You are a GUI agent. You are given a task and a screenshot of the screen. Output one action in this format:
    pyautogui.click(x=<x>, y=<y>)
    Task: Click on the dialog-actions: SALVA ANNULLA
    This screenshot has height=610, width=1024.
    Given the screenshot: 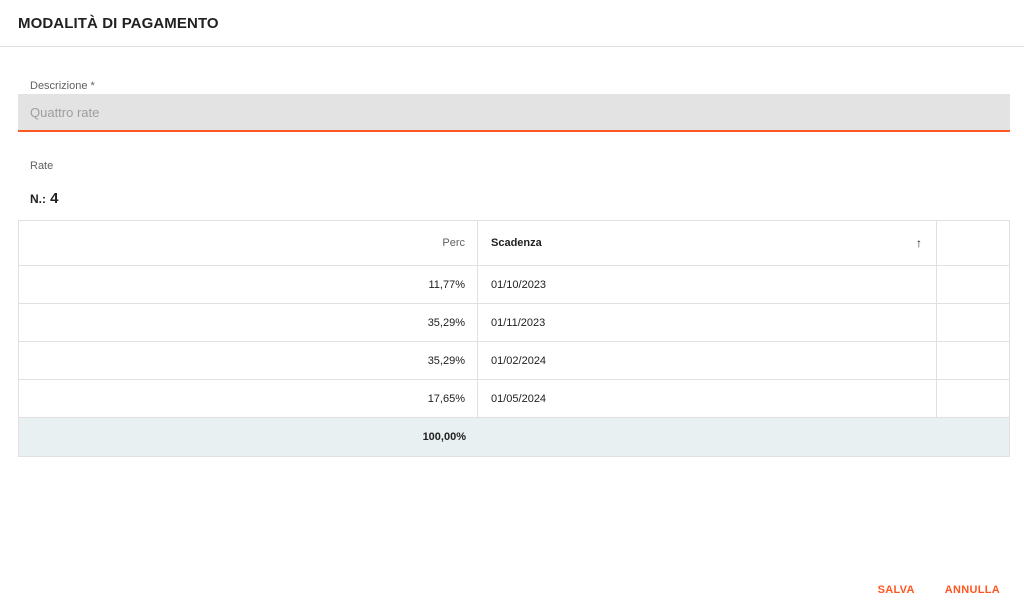 What is the action you would take?
    pyautogui.click(x=939, y=590)
    